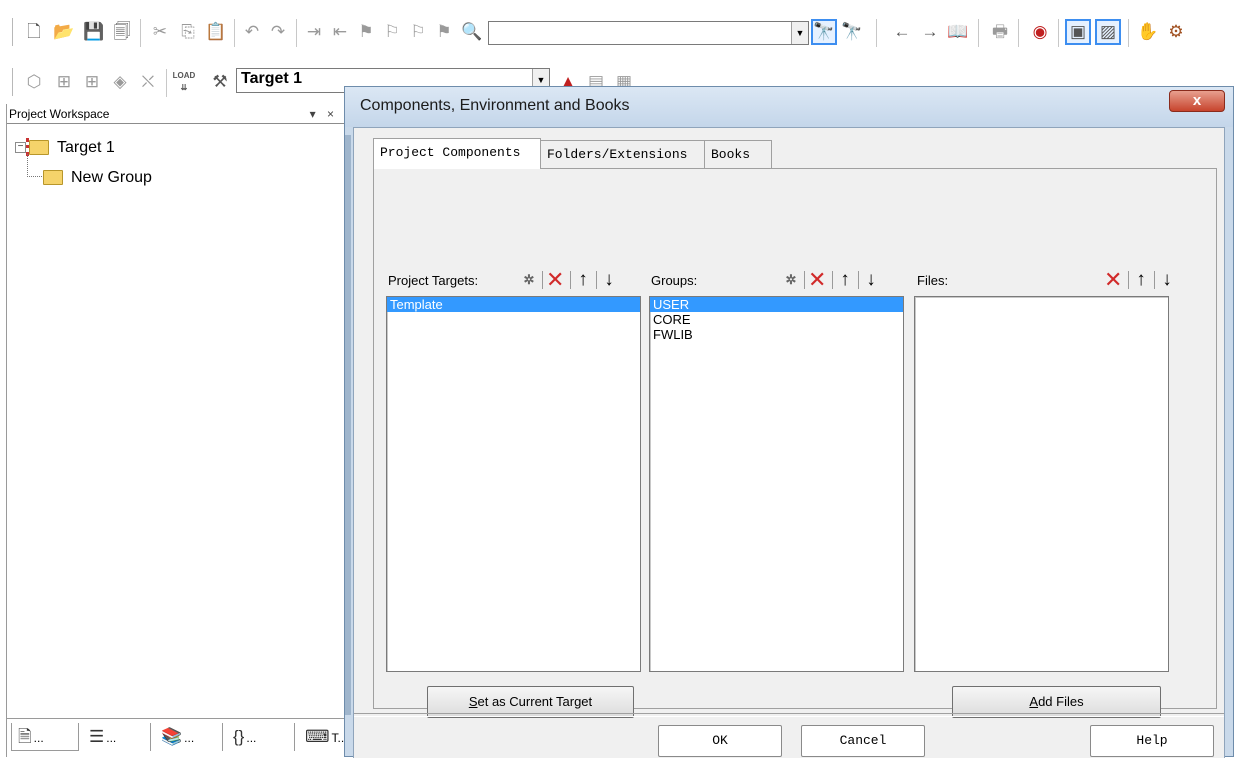 Image resolution: width=1254 pixels, height=758 pixels. Describe the element at coordinates (278, 32) in the screenshot. I see `redo-icon: ↷` at that location.